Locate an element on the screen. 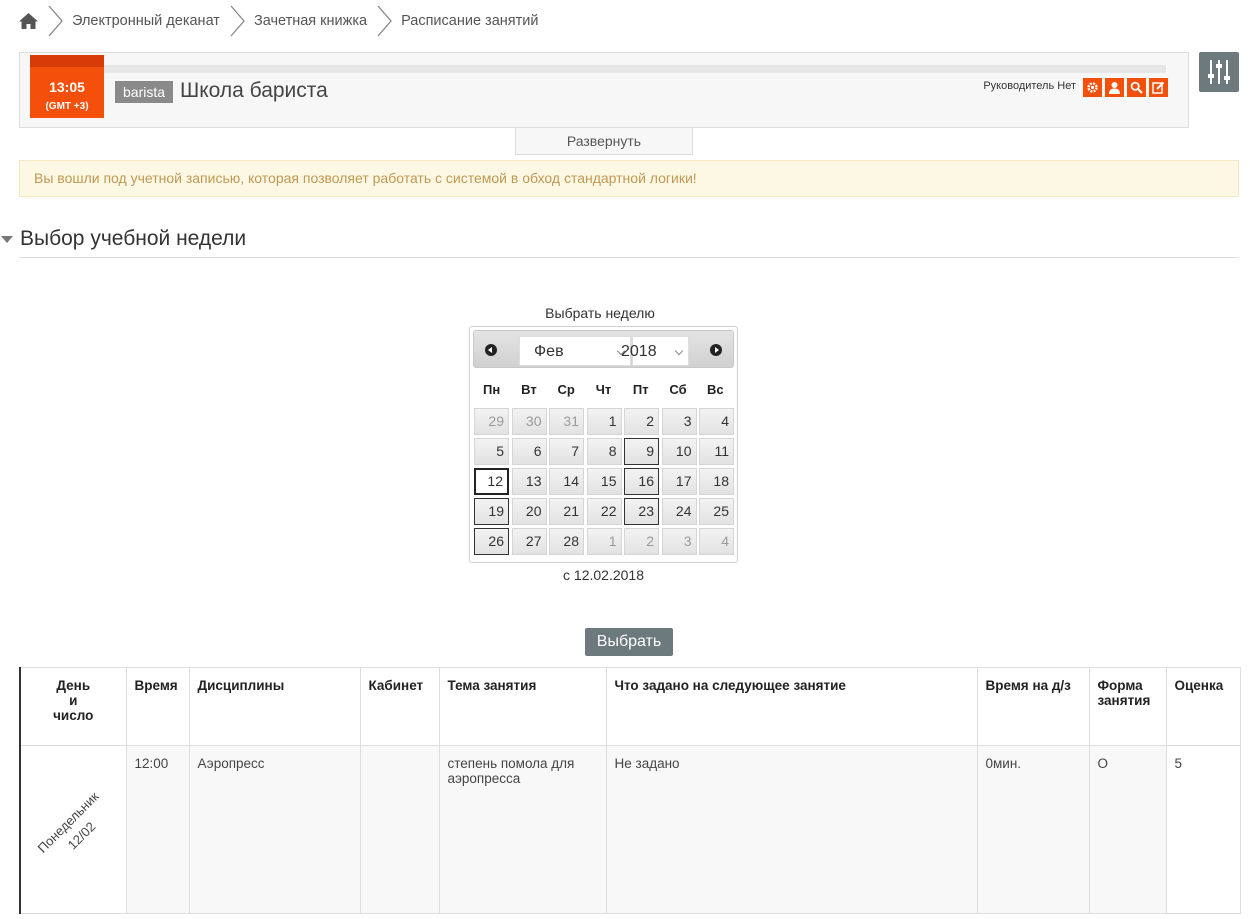 The height and width of the screenshot is (919, 1250). year-value: 2018 is located at coordinates (639, 351).